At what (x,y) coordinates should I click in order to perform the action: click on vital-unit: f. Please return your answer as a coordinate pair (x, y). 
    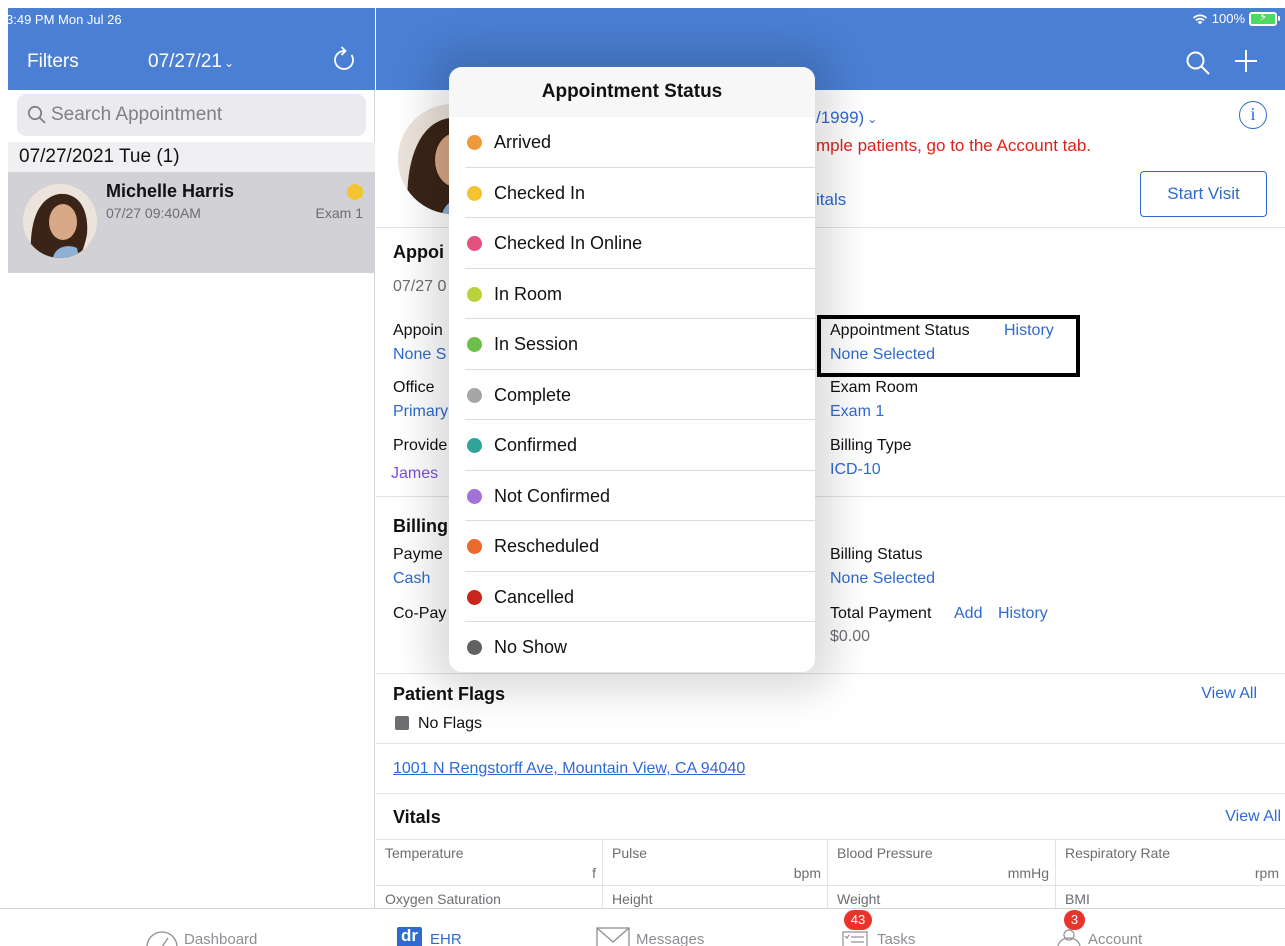
    Looking at the image, I should click on (594, 873).